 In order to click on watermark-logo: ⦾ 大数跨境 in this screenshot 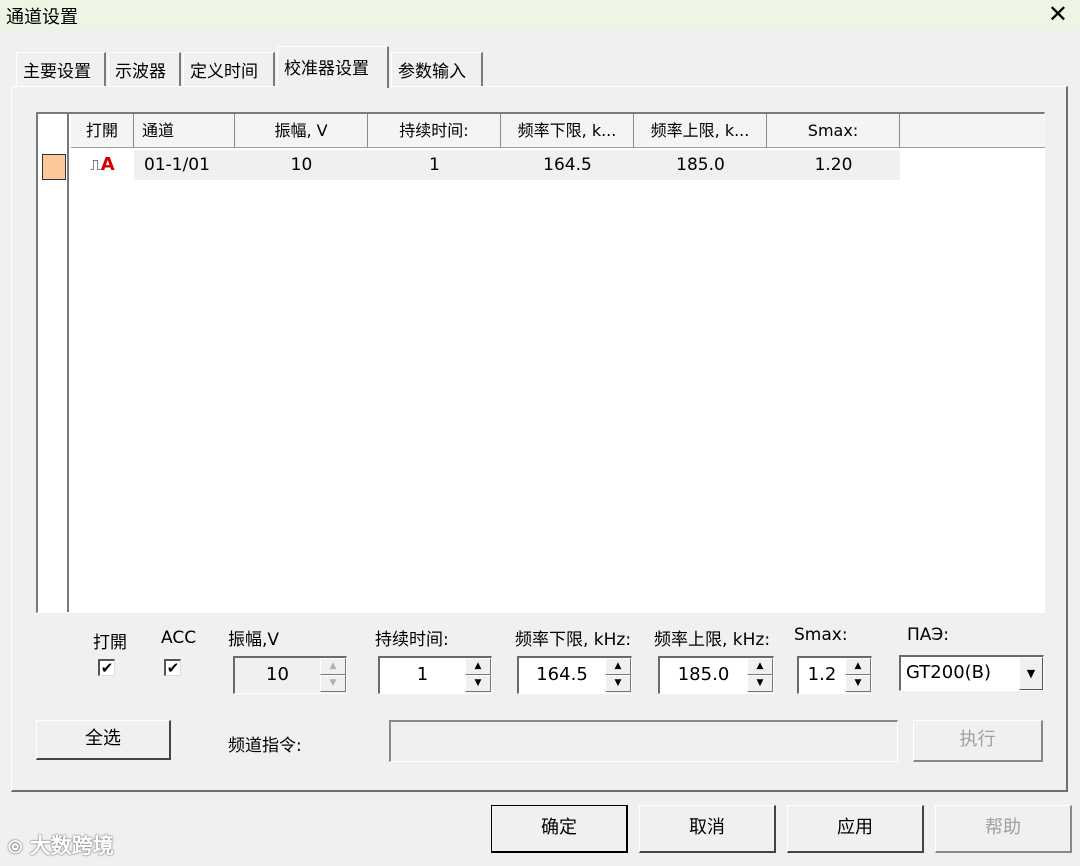, I will do `click(61, 845)`.